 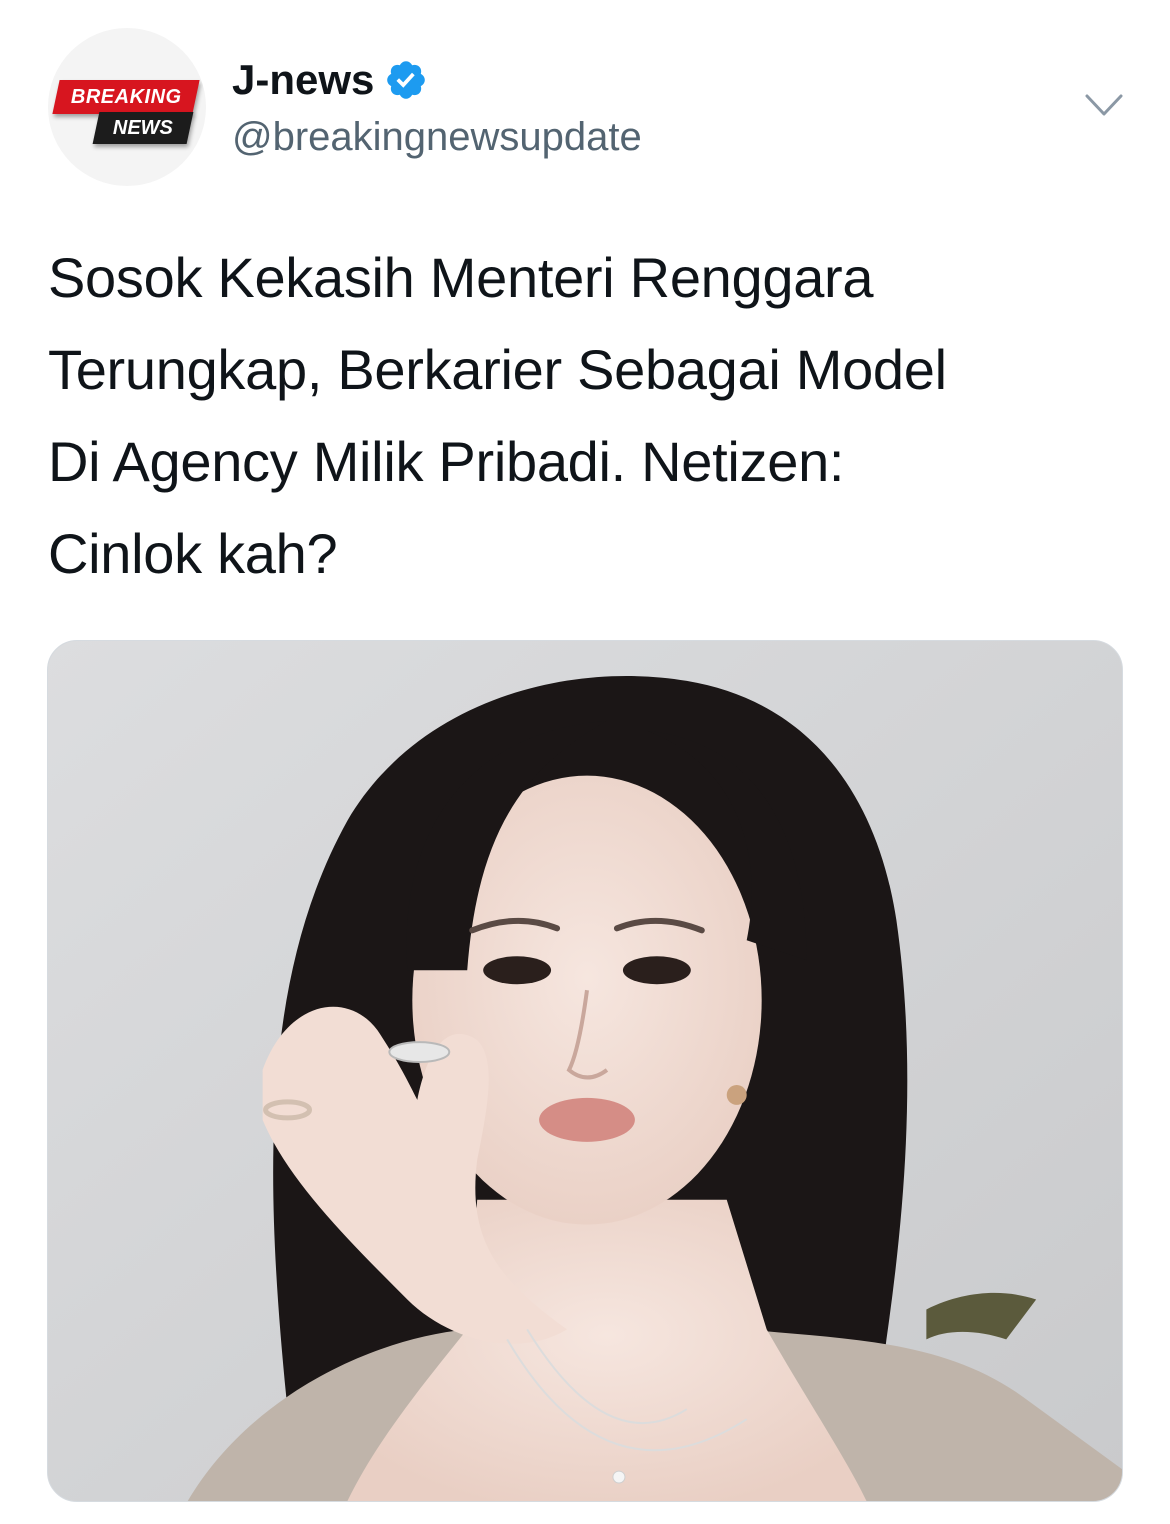 What do you see at coordinates (303, 80) in the screenshot?
I see `display-name: J-news` at bounding box center [303, 80].